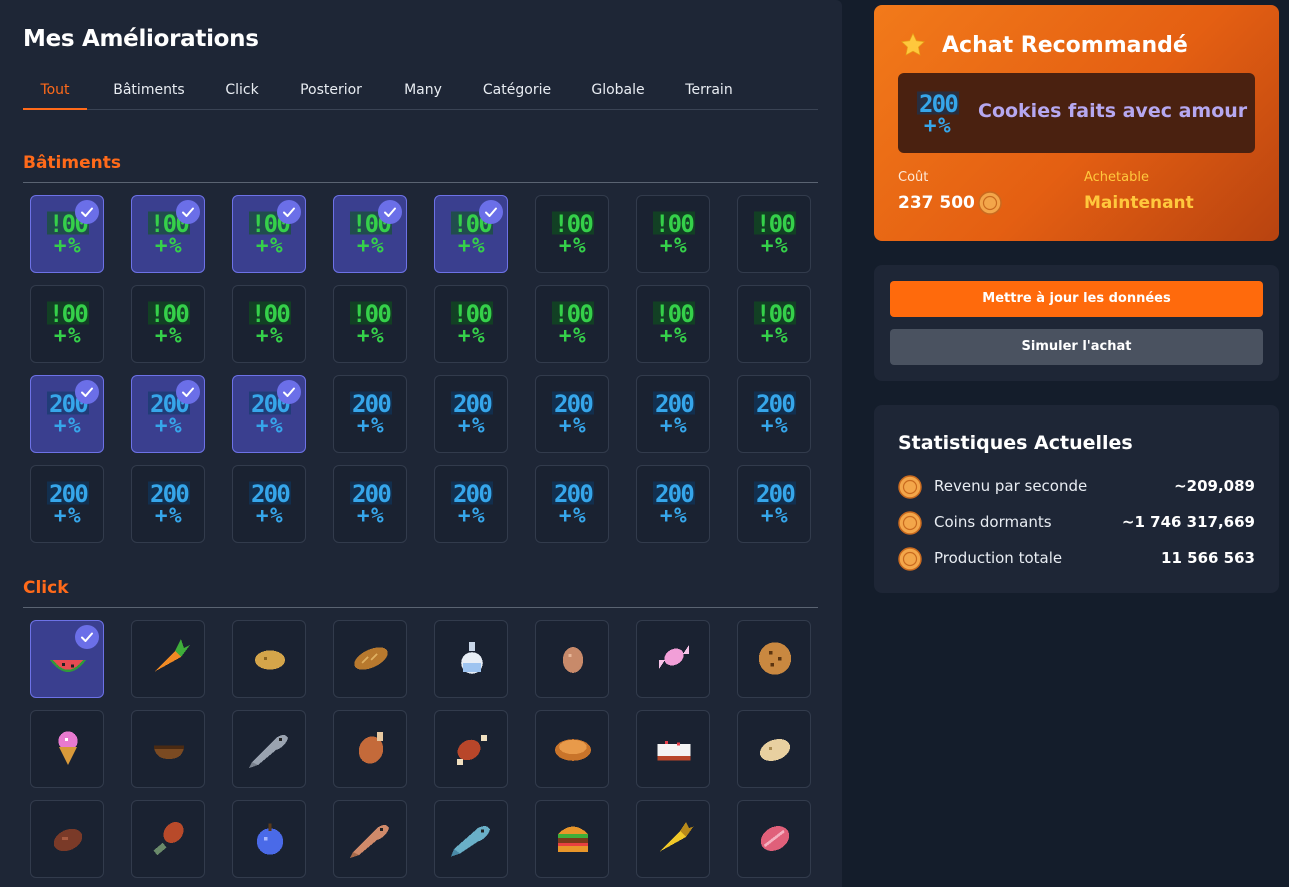 This screenshot has height=887, width=1289. Describe the element at coordinates (913, 44) in the screenshot. I see `star-icon` at that location.